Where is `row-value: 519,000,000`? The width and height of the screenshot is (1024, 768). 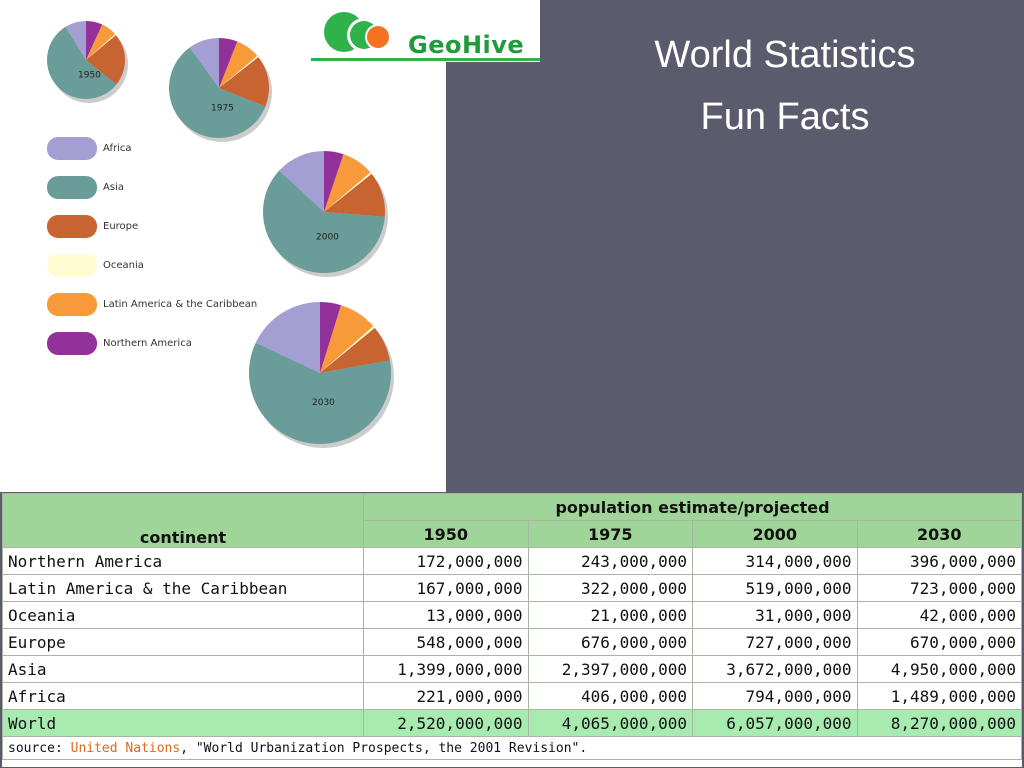
row-value: 519,000,000 is located at coordinates (775, 588).